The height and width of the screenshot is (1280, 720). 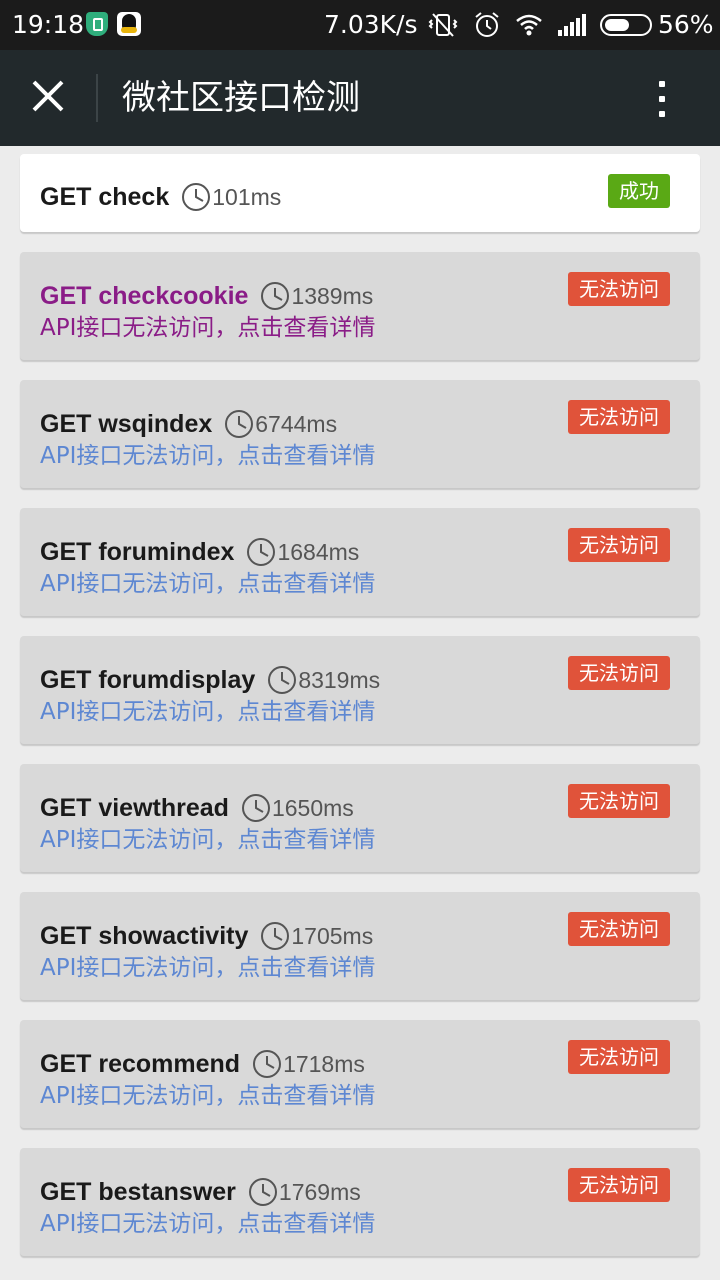 I want to click on check-item: GET bestanswer 1769ms API接口无法访问，点击查看详情 无法访问, so click(x=360, y=1202).